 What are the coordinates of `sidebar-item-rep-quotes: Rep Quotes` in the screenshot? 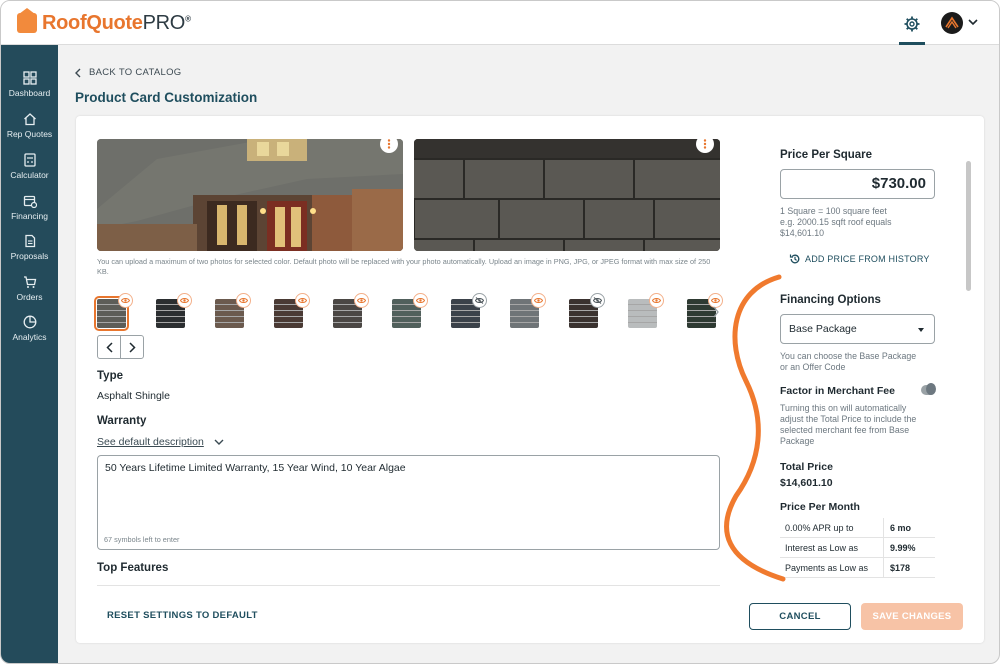 It's located at (29, 132).